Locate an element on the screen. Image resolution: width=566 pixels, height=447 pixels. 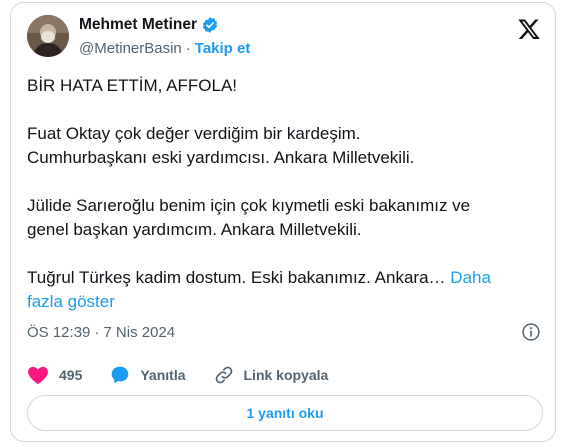
like-button: 495 is located at coordinates (54, 375).